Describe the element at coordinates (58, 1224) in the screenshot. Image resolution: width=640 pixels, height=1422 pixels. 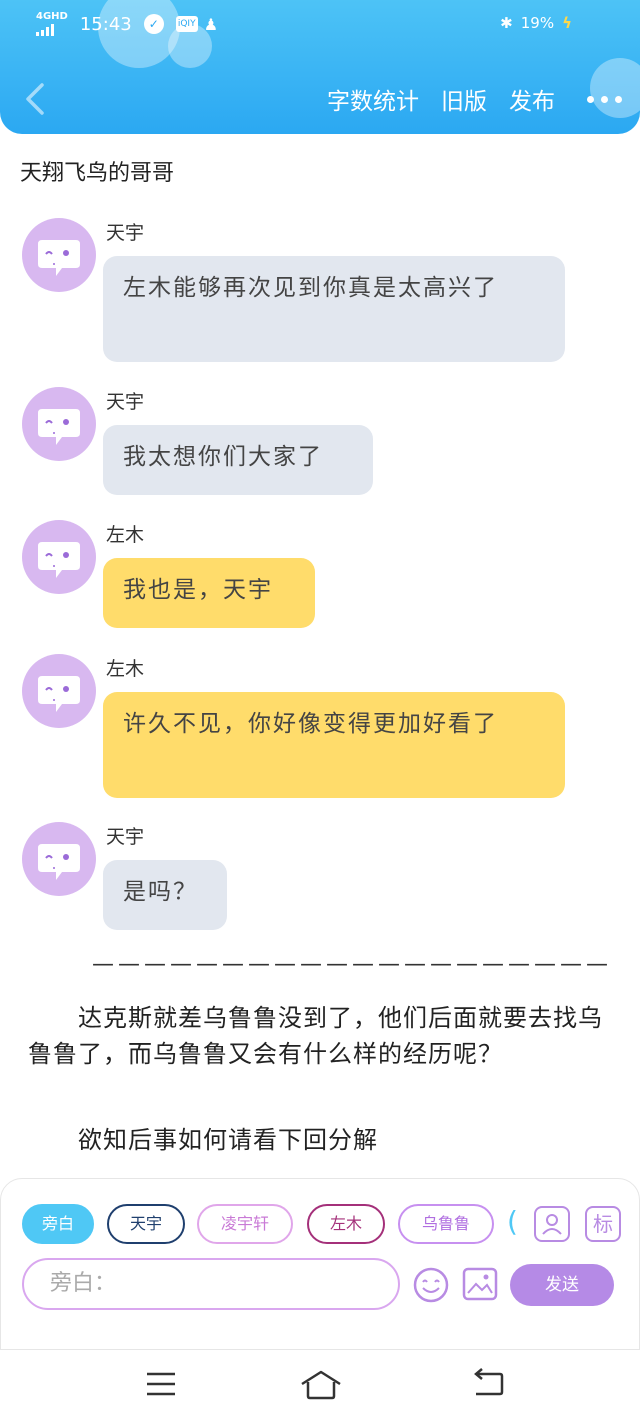
I see `role-chip-narrator: 旁白` at that location.